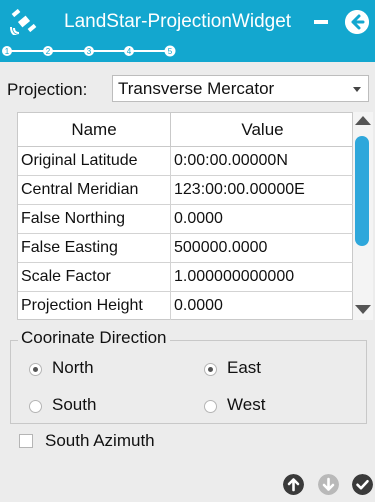 This screenshot has height=502, width=375. I want to click on table-row: Scale Factor 1.000000000000, so click(186, 277).